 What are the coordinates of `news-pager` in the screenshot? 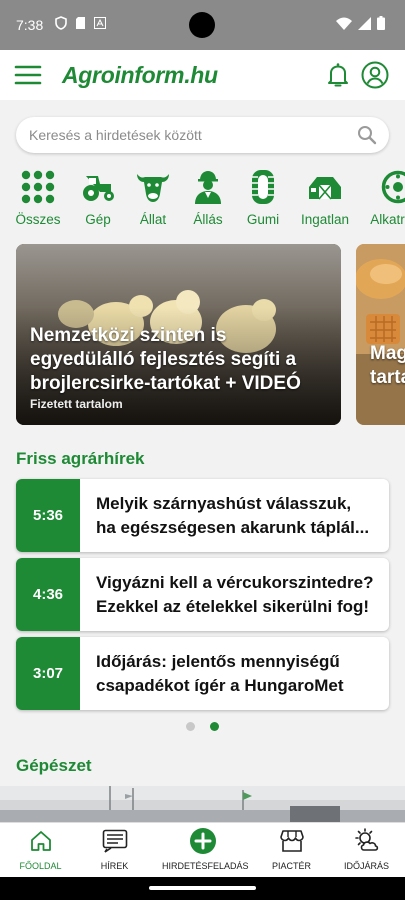 It's located at (202, 726).